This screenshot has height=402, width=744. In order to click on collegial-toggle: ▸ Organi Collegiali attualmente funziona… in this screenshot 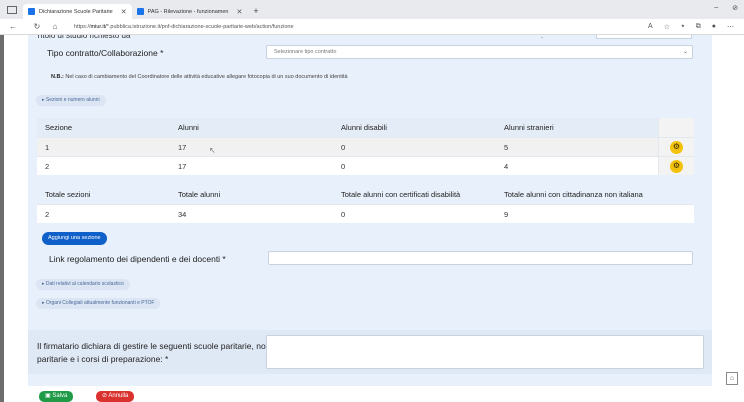, I will do `click(98, 303)`.